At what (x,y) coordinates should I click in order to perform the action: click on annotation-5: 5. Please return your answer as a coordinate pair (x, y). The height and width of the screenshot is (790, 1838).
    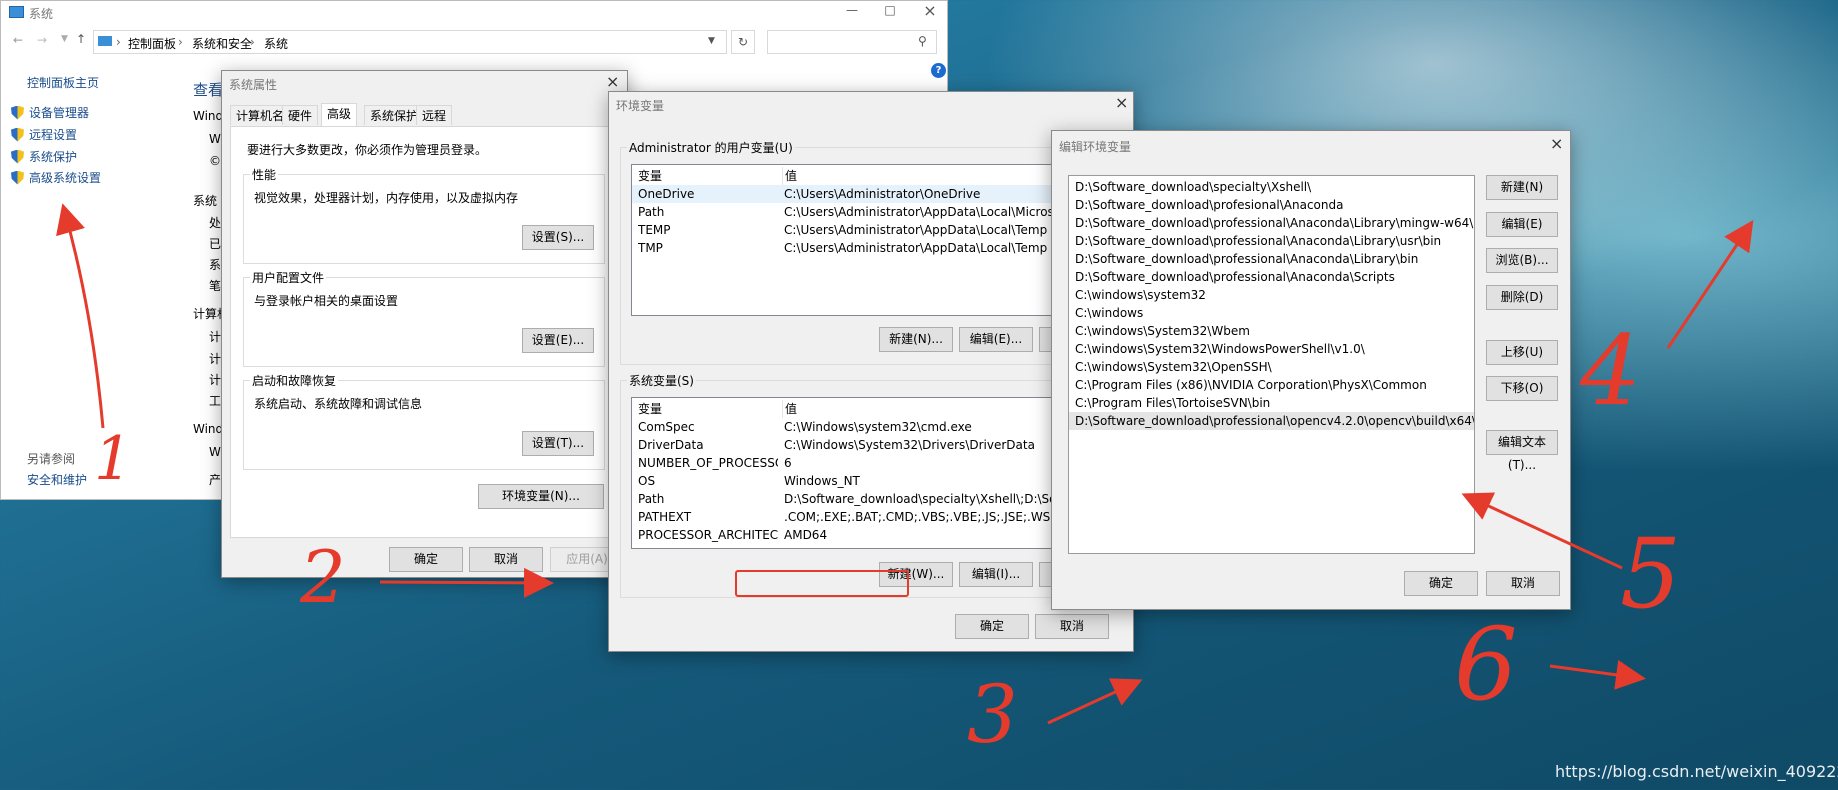
    Looking at the image, I should click on (1651, 574).